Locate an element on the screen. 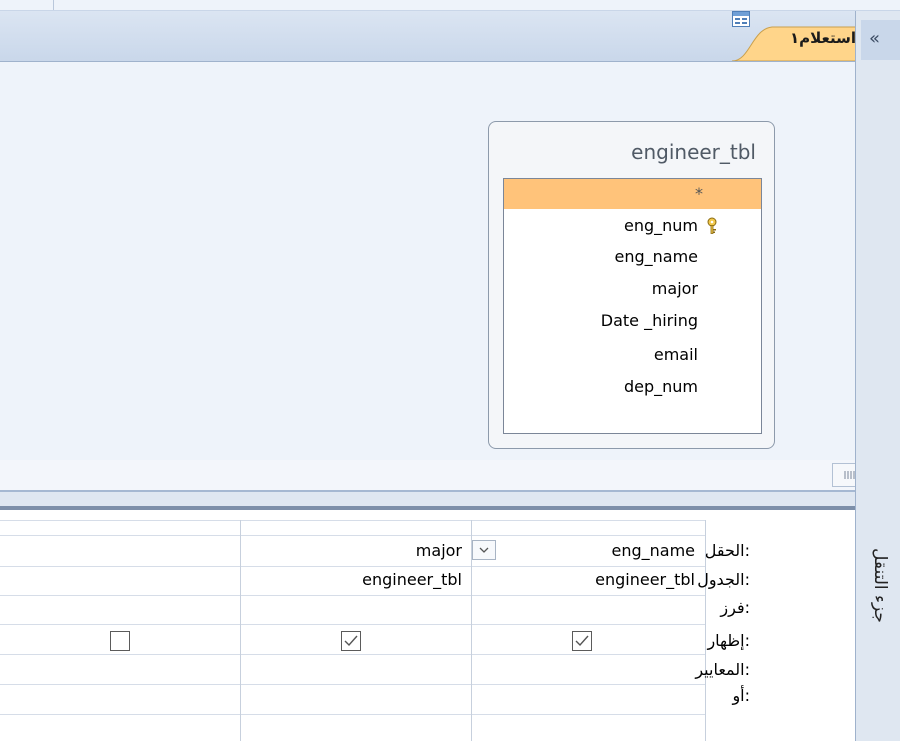 This screenshot has width=900, height=741. nav-pane-label: جزء التنقل is located at coordinates (880, 613).